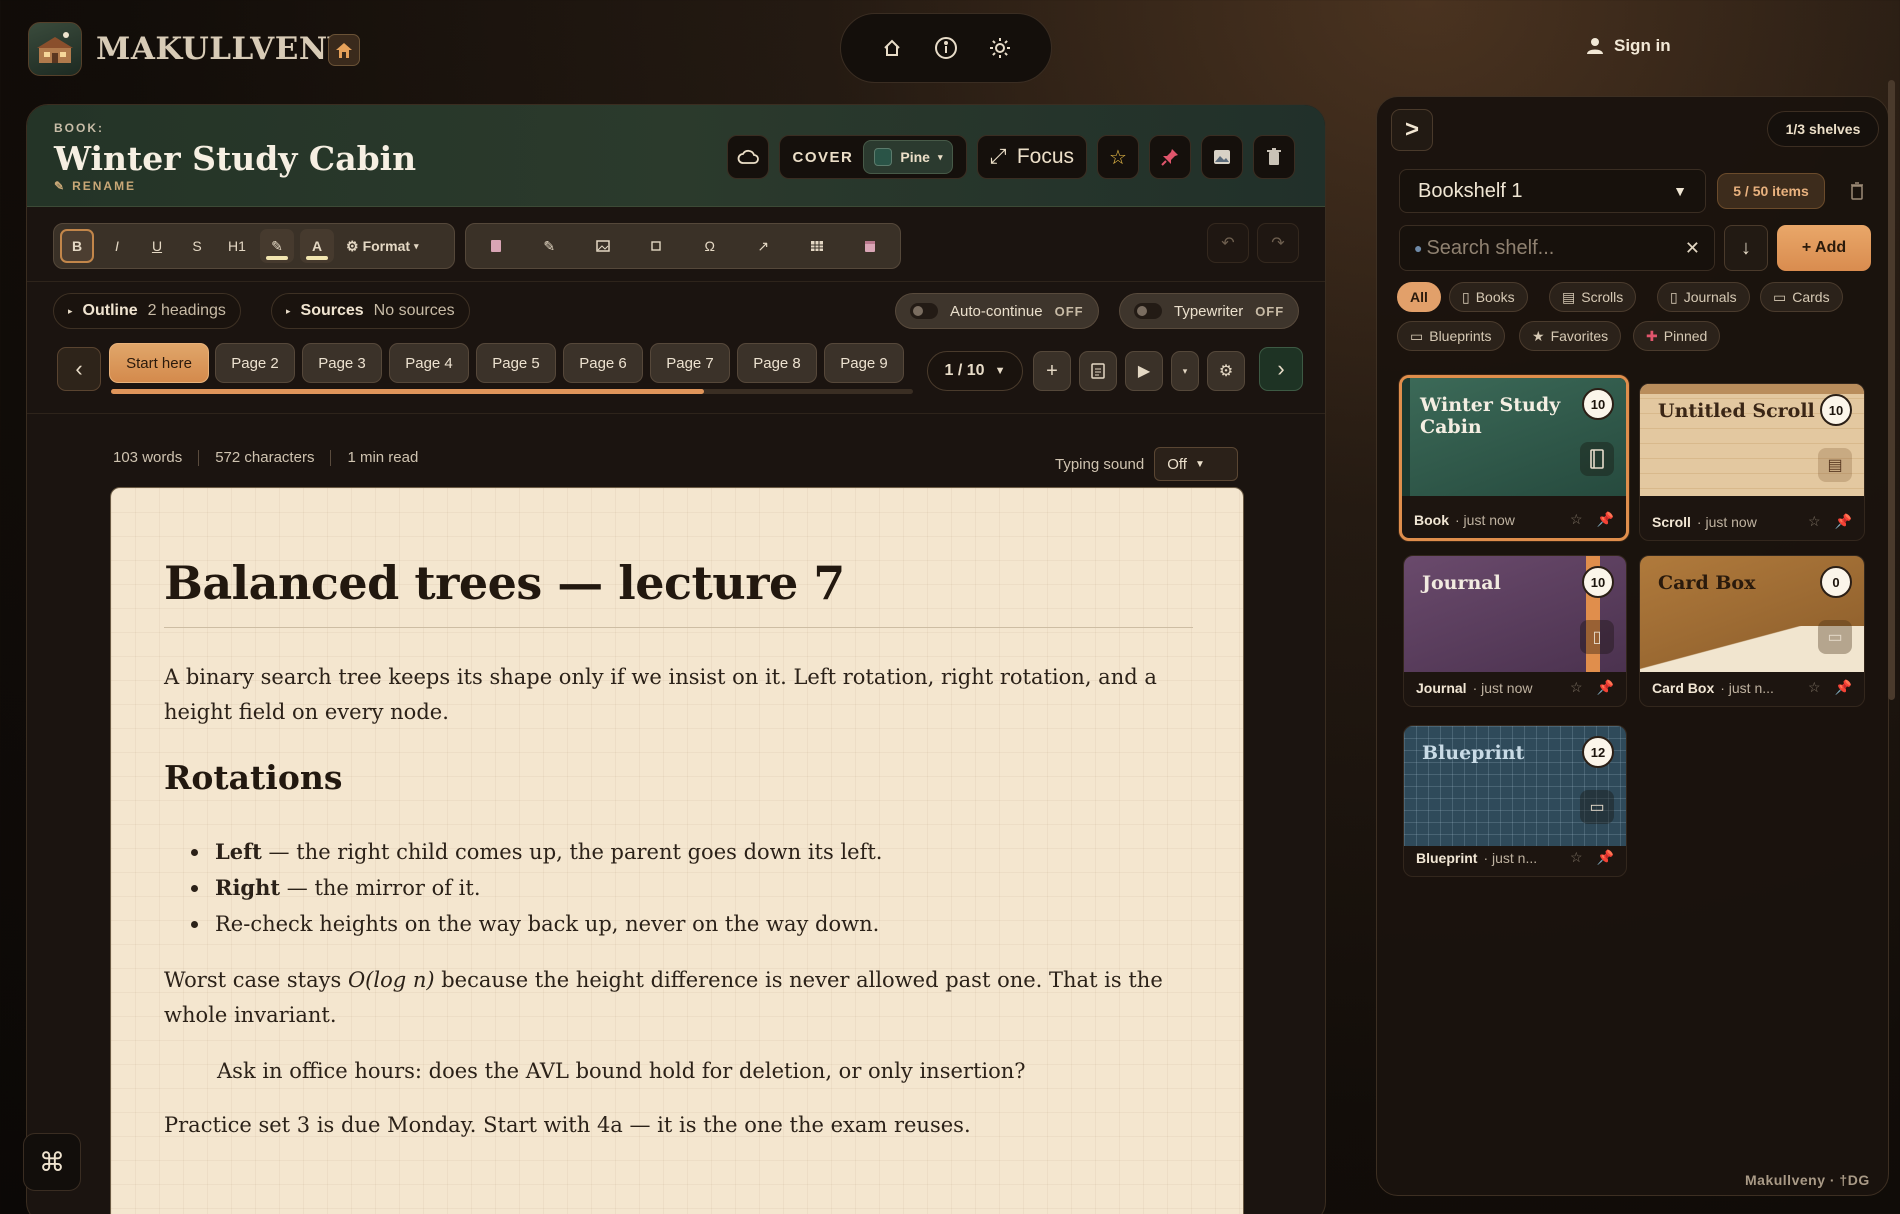  Describe the element at coordinates (1552, 191) in the screenshot. I see `bookshelf-select: Bookshelf 1 ▼` at that location.